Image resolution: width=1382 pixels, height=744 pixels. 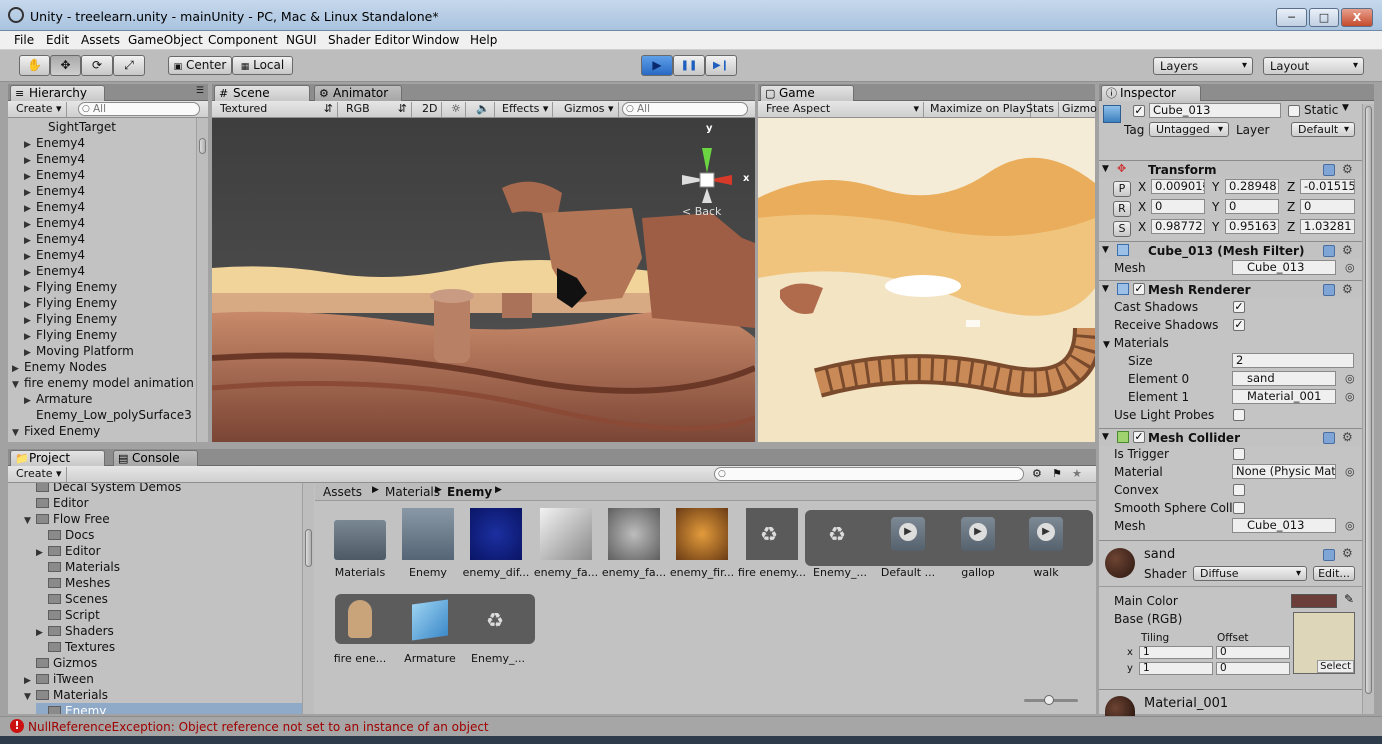 What do you see at coordinates (1122, 209) in the screenshot?
I see `rotation-reset-button: R` at bounding box center [1122, 209].